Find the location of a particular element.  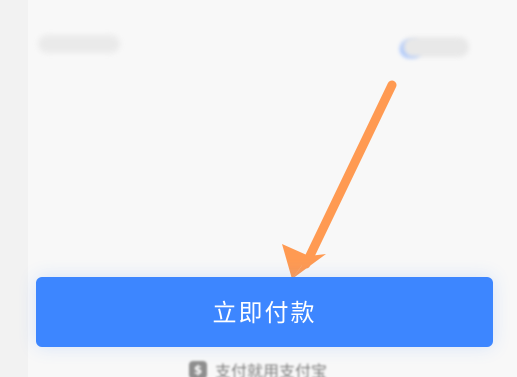

shield-icon: $ is located at coordinates (198, 369).